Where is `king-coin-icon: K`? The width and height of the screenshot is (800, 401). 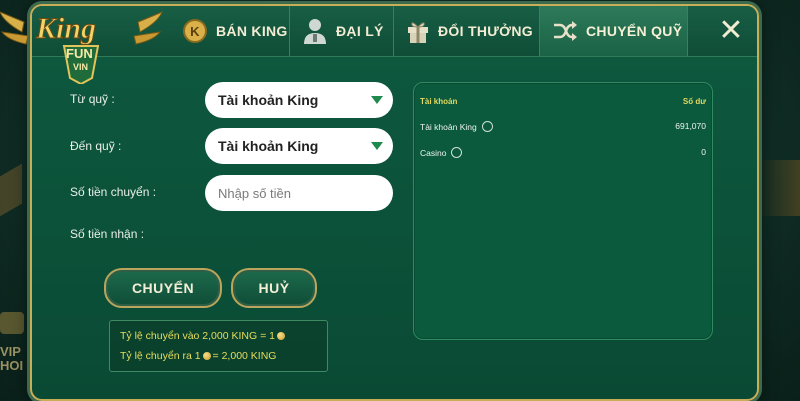 king-coin-icon: K is located at coordinates (195, 31).